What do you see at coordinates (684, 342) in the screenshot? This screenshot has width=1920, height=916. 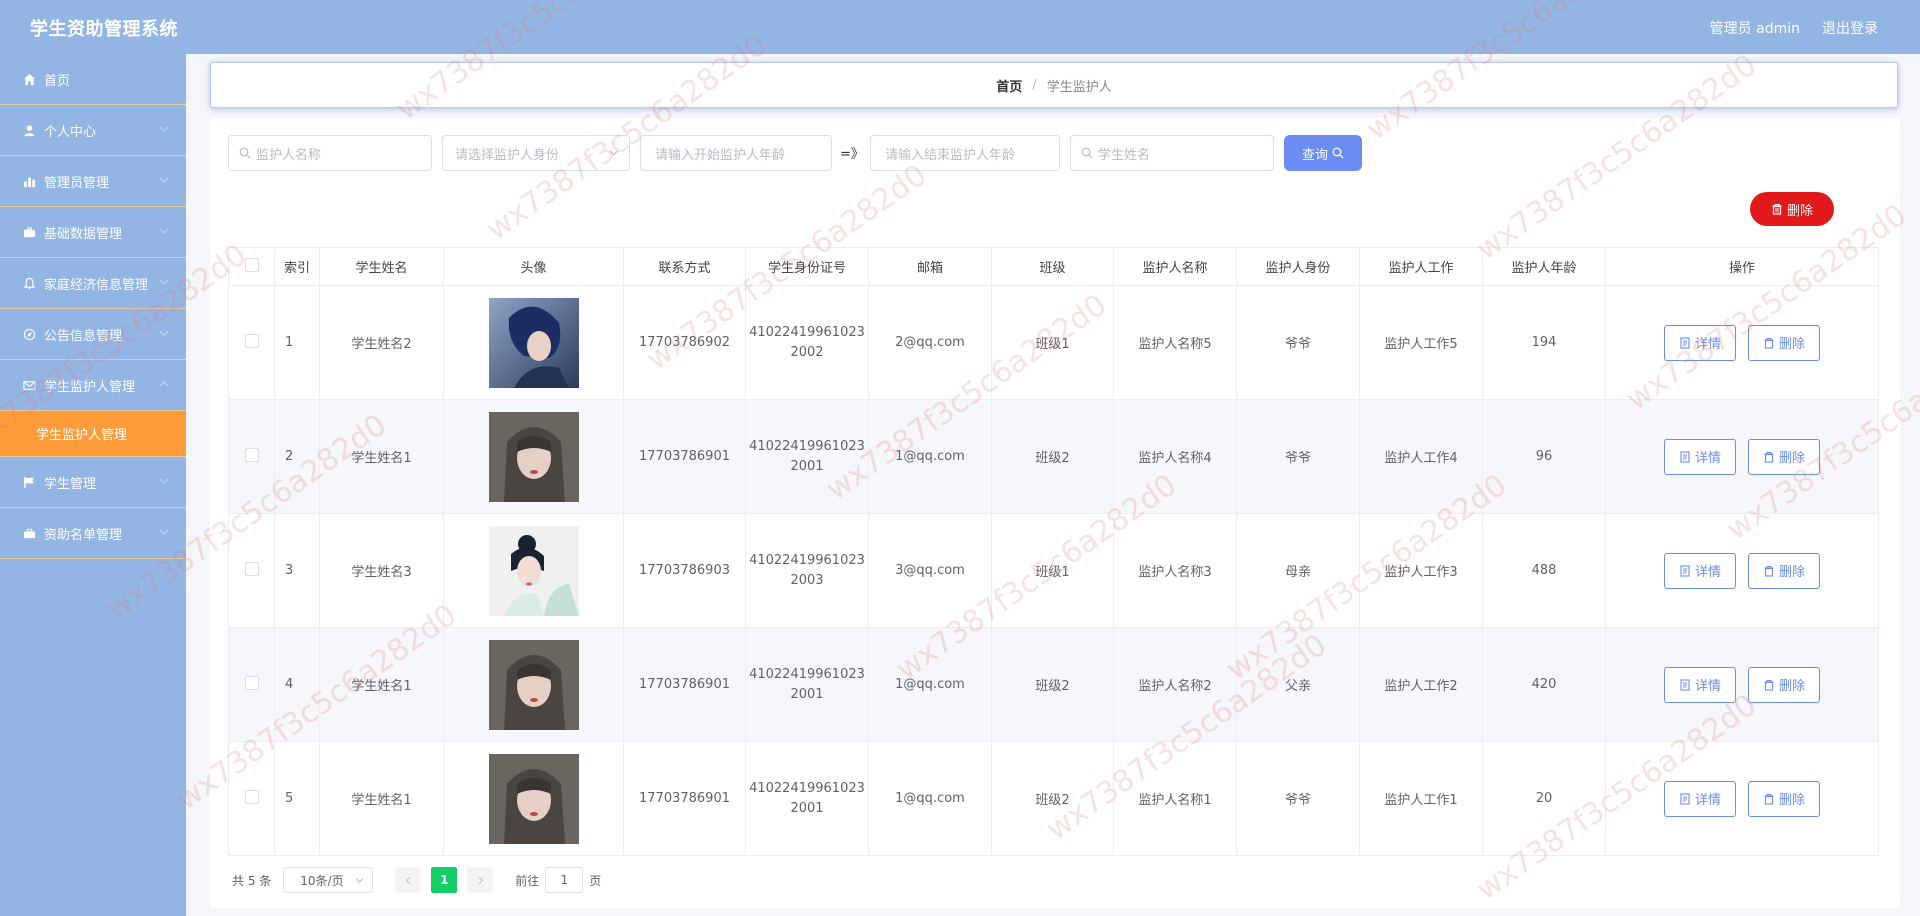 I see `cell-phone: 17703786902` at bounding box center [684, 342].